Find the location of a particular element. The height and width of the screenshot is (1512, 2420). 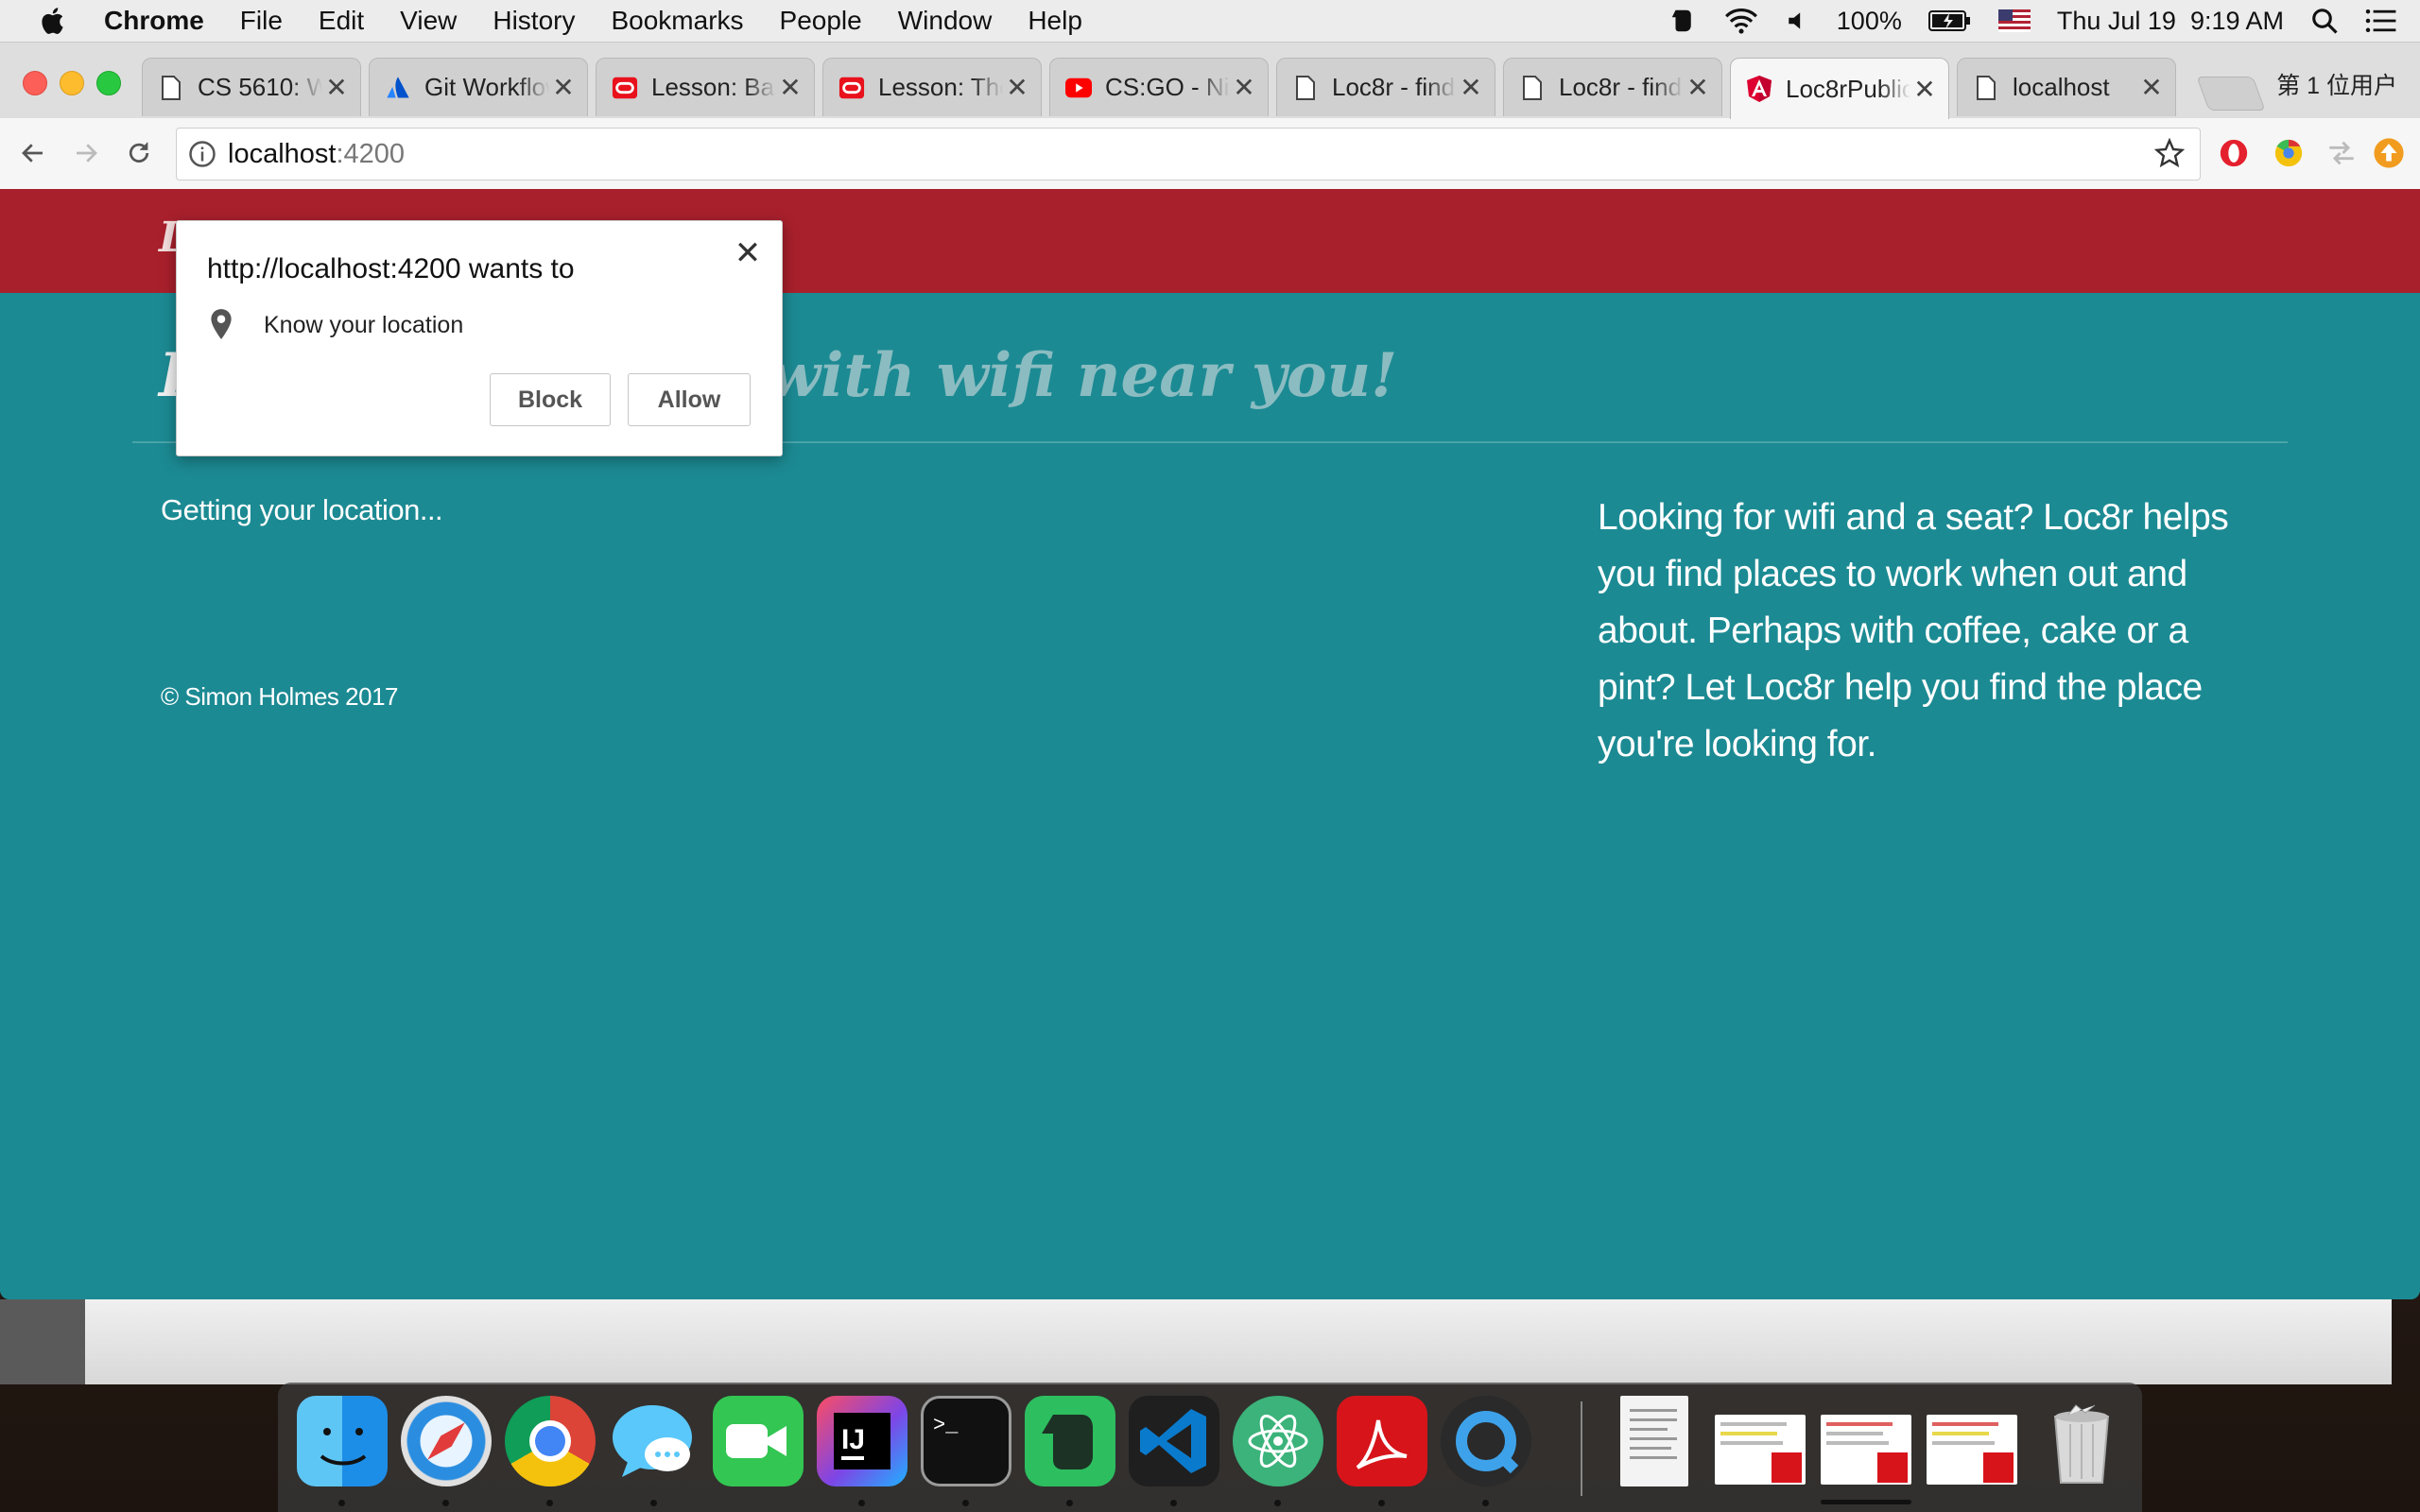

angular-icon is located at coordinates (1759, 89).